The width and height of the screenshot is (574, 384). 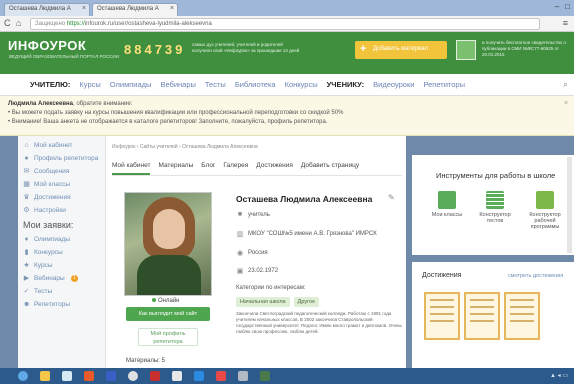 I want to click on sidebar-item-label: Сообщения, so click(x=52, y=171).